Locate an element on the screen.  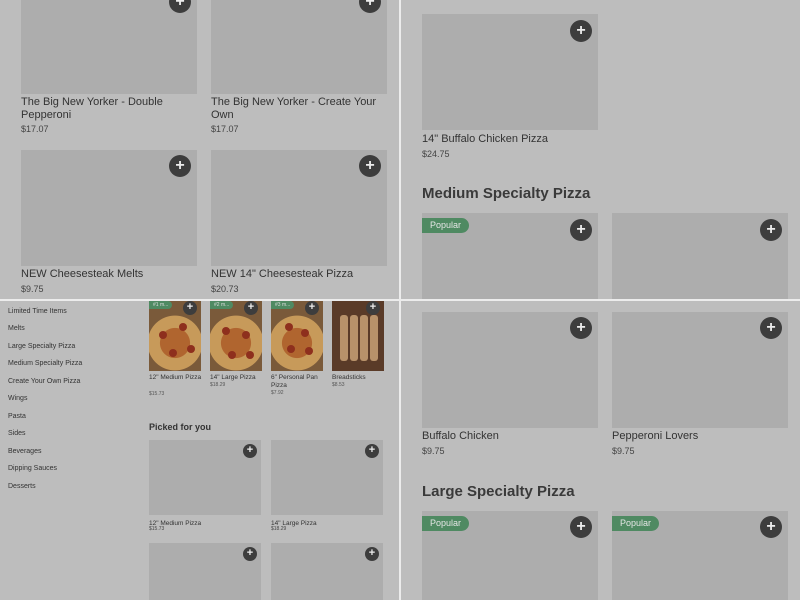
item-price: $24.75 is located at coordinates (436, 154).